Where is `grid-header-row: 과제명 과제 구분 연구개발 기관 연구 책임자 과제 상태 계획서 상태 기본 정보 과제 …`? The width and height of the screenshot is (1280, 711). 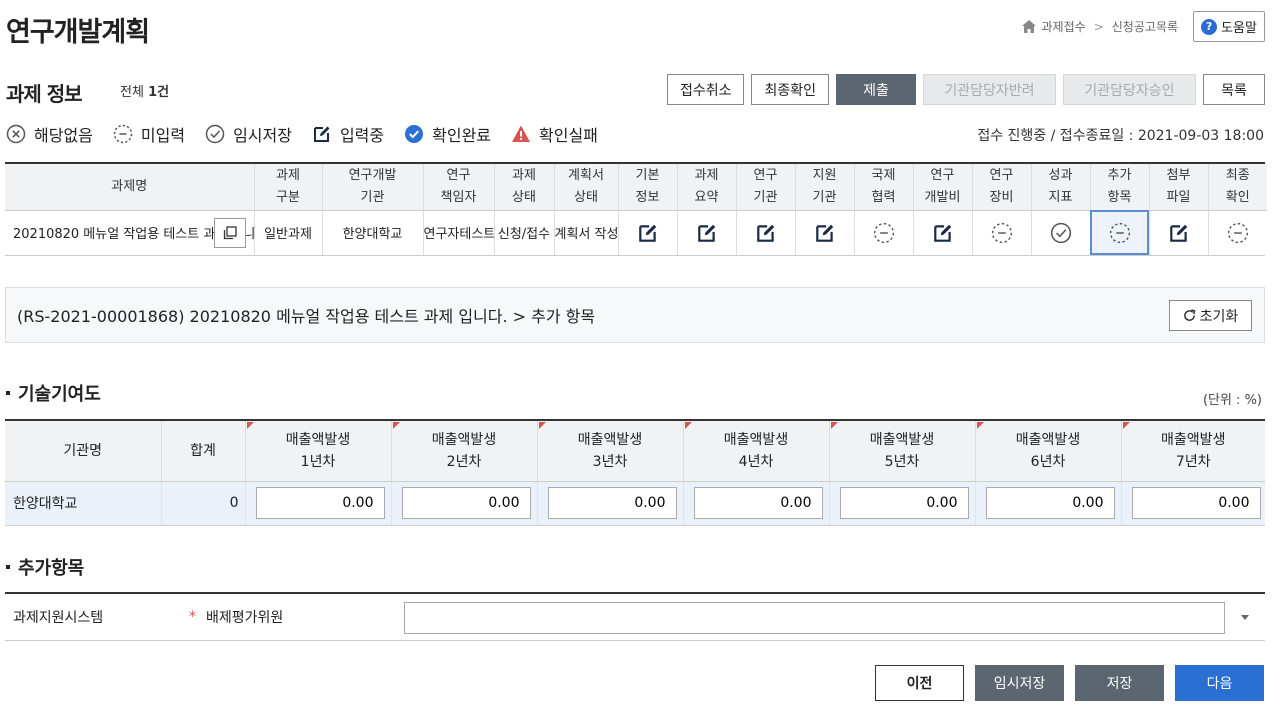 grid-header-row: 과제명 과제 구분 연구개발 기관 연구 책임자 과제 상태 계획서 상태 기본 정보 과제 … is located at coordinates (636, 187).